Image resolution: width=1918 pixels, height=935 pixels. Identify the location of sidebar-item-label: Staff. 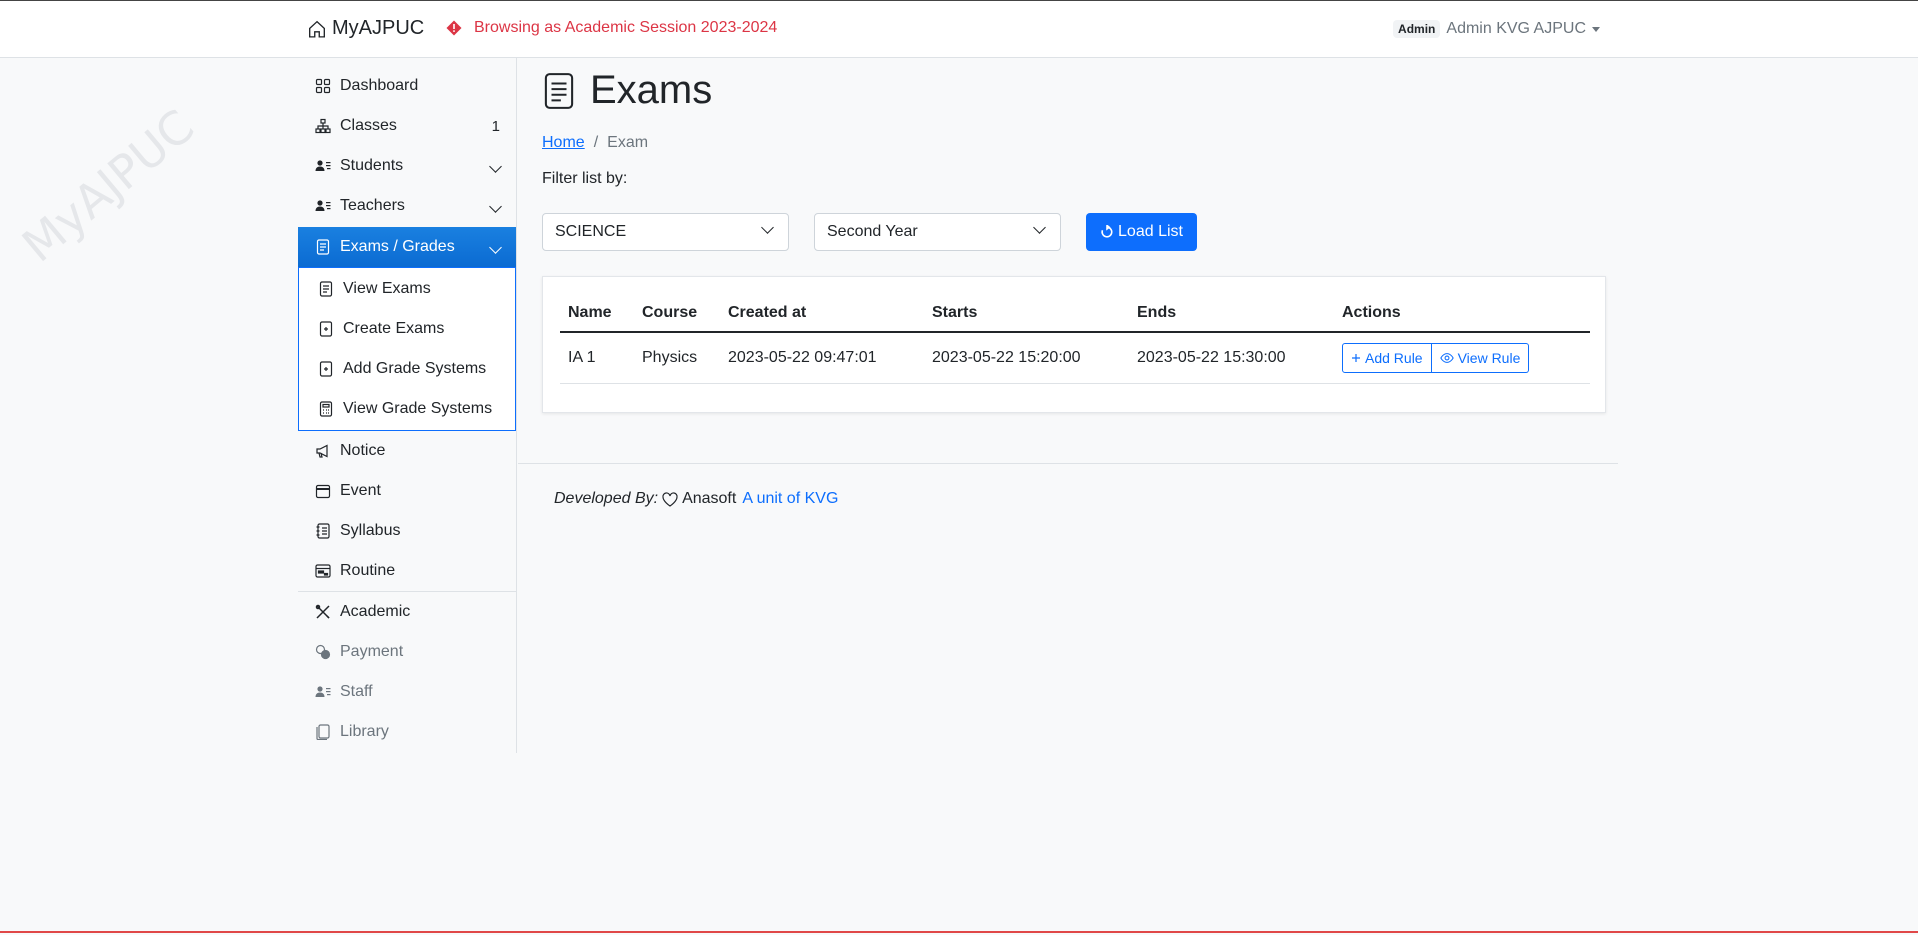
(356, 691).